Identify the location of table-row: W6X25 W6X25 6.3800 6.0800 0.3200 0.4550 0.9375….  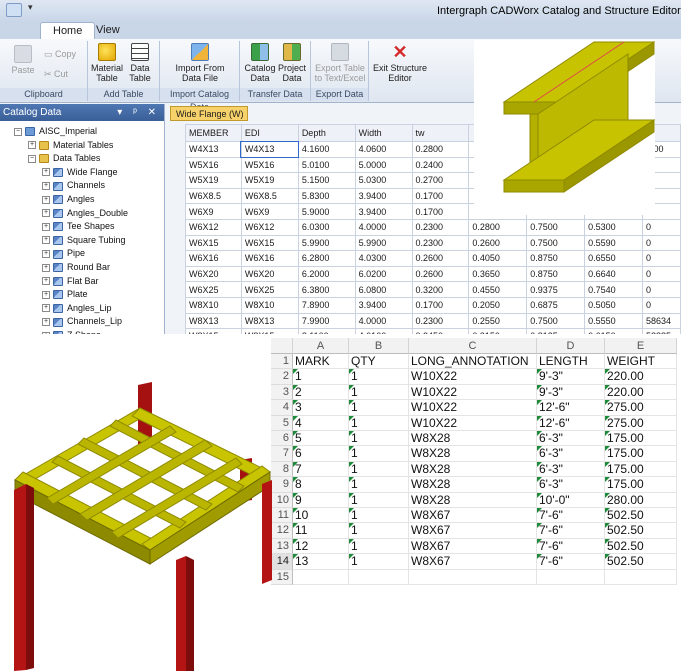
(433, 289).